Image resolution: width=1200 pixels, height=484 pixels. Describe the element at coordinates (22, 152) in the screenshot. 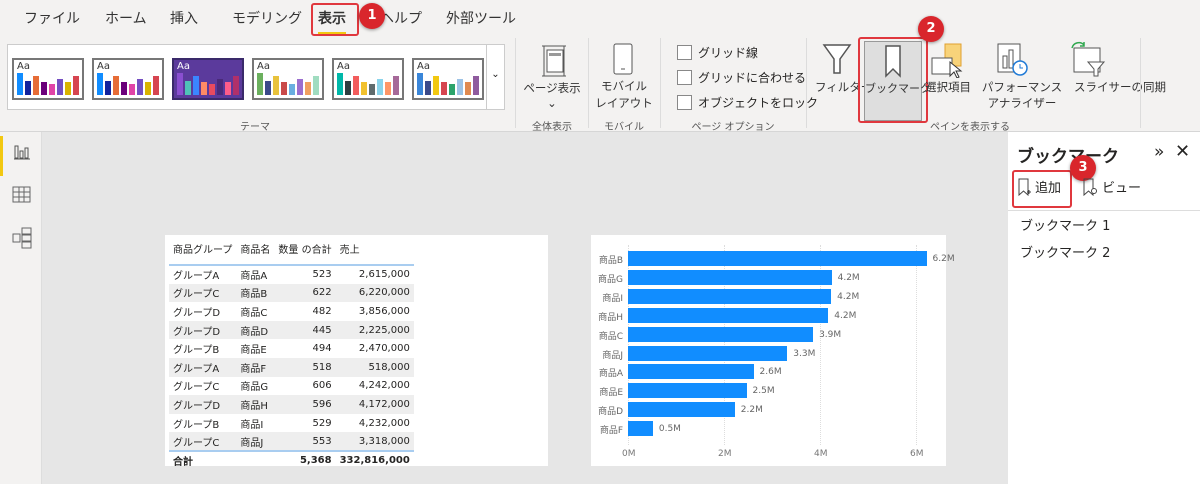

I see `report-view-icon` at that location.